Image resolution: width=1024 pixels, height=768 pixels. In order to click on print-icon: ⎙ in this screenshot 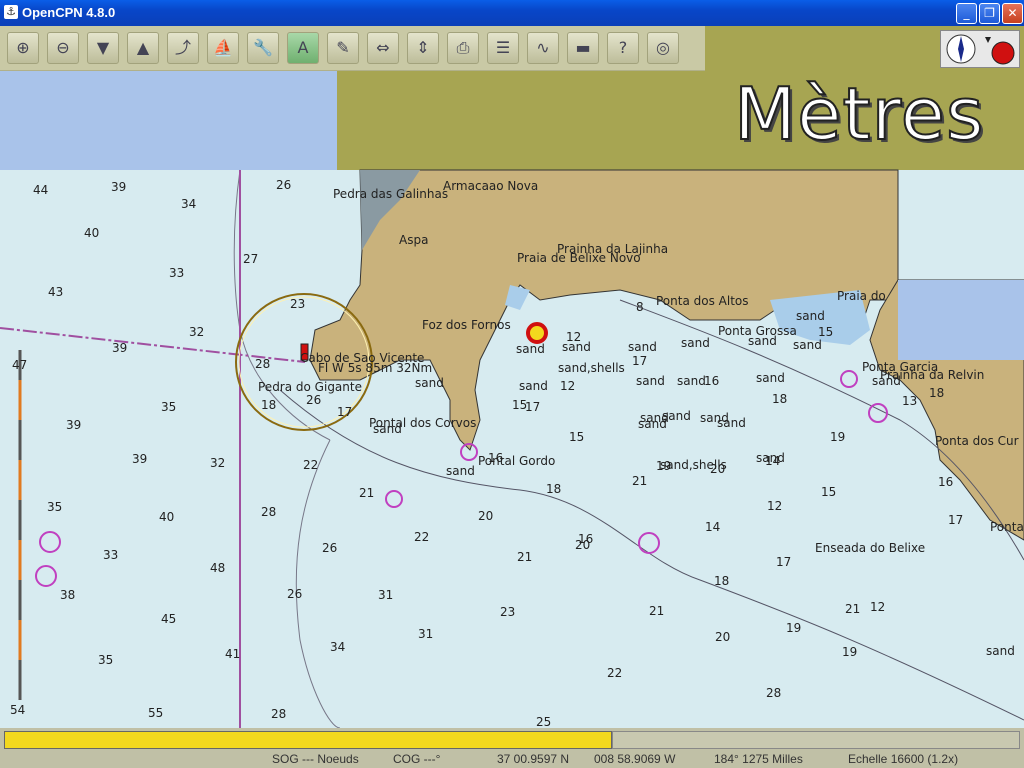, I will do `click(463, 47)`.